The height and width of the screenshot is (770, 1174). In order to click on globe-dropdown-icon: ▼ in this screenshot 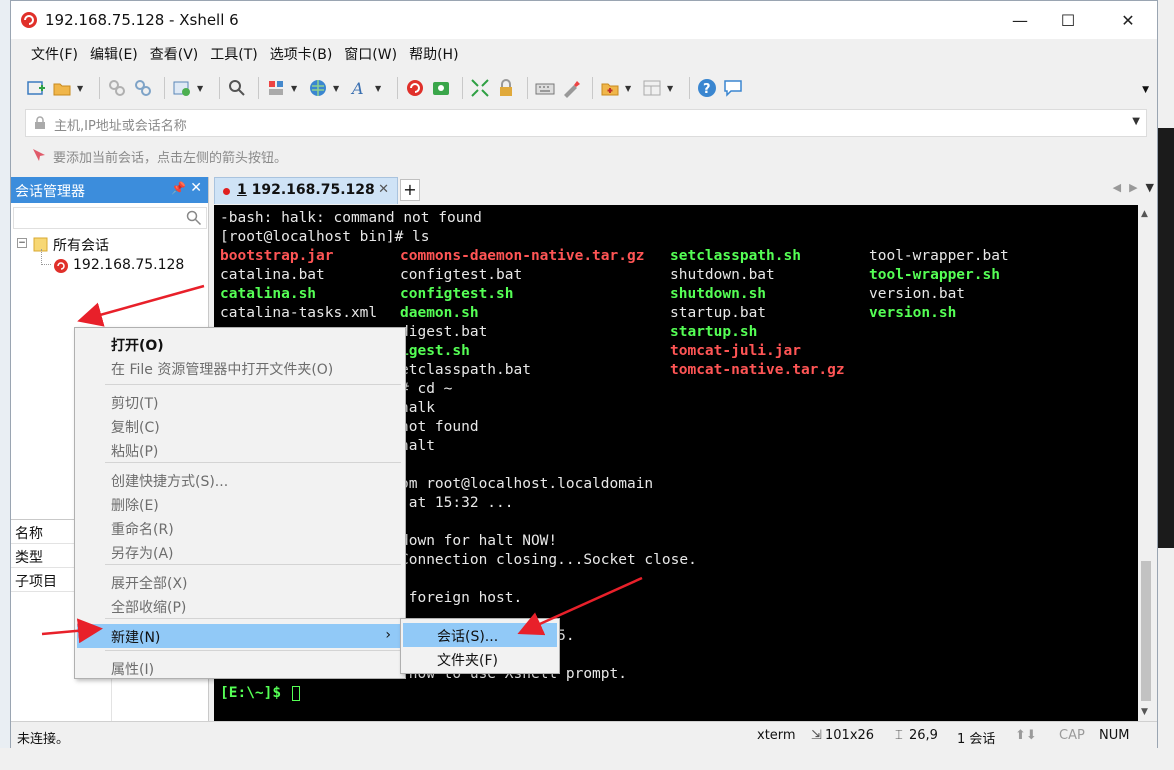, I will do `click(337, 88)`.